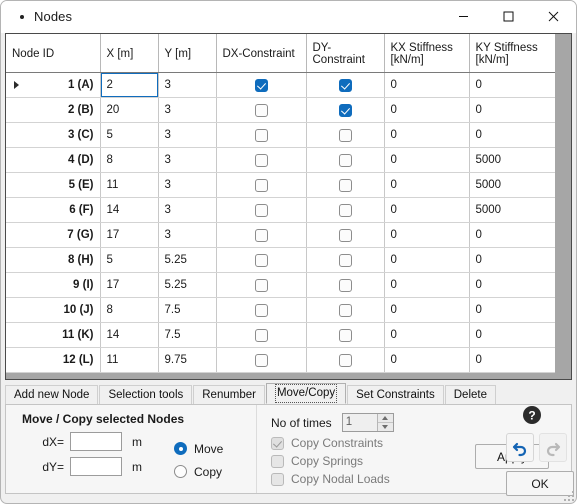 This screenshot has width=577, height=504. What do you see at coordinates (52, 394) in the screenshot?
I see `tab-add-new-node: Add new Node` at bounding box center [52, 394].